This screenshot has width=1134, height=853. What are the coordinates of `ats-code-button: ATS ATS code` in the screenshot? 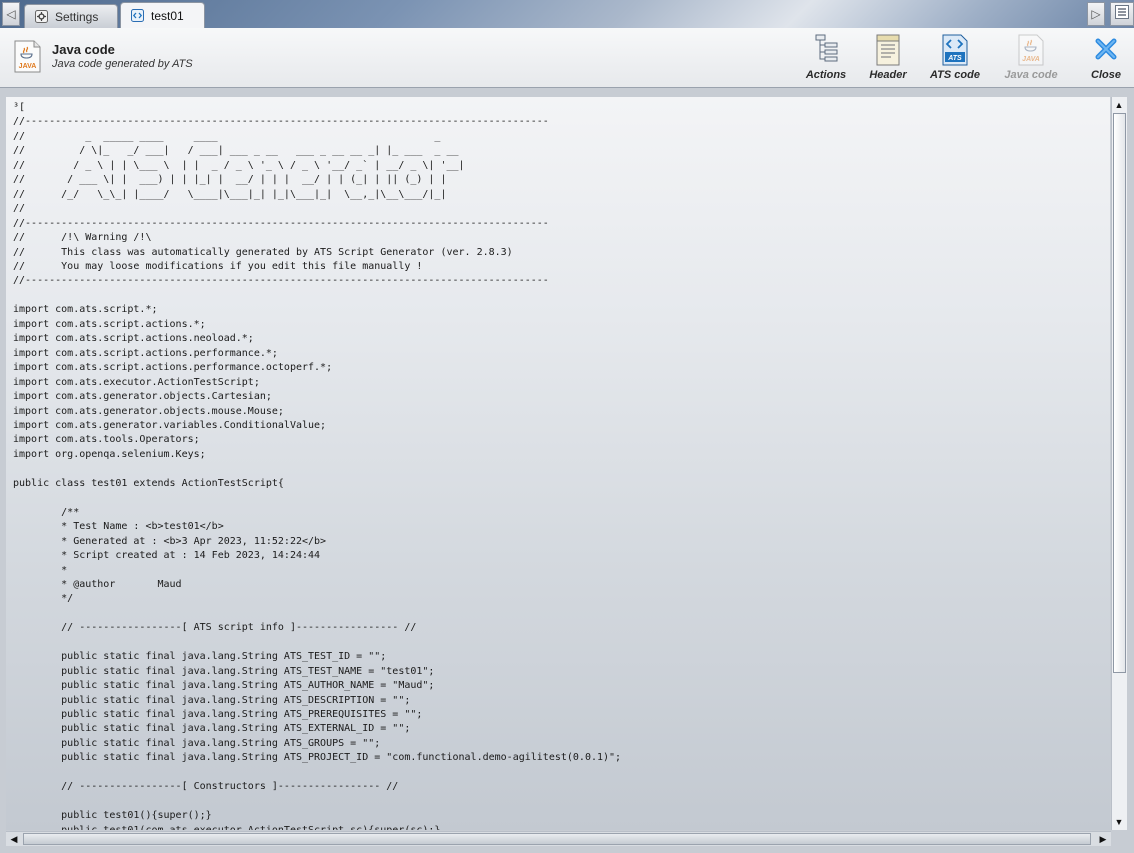 It's located at (955, 59).